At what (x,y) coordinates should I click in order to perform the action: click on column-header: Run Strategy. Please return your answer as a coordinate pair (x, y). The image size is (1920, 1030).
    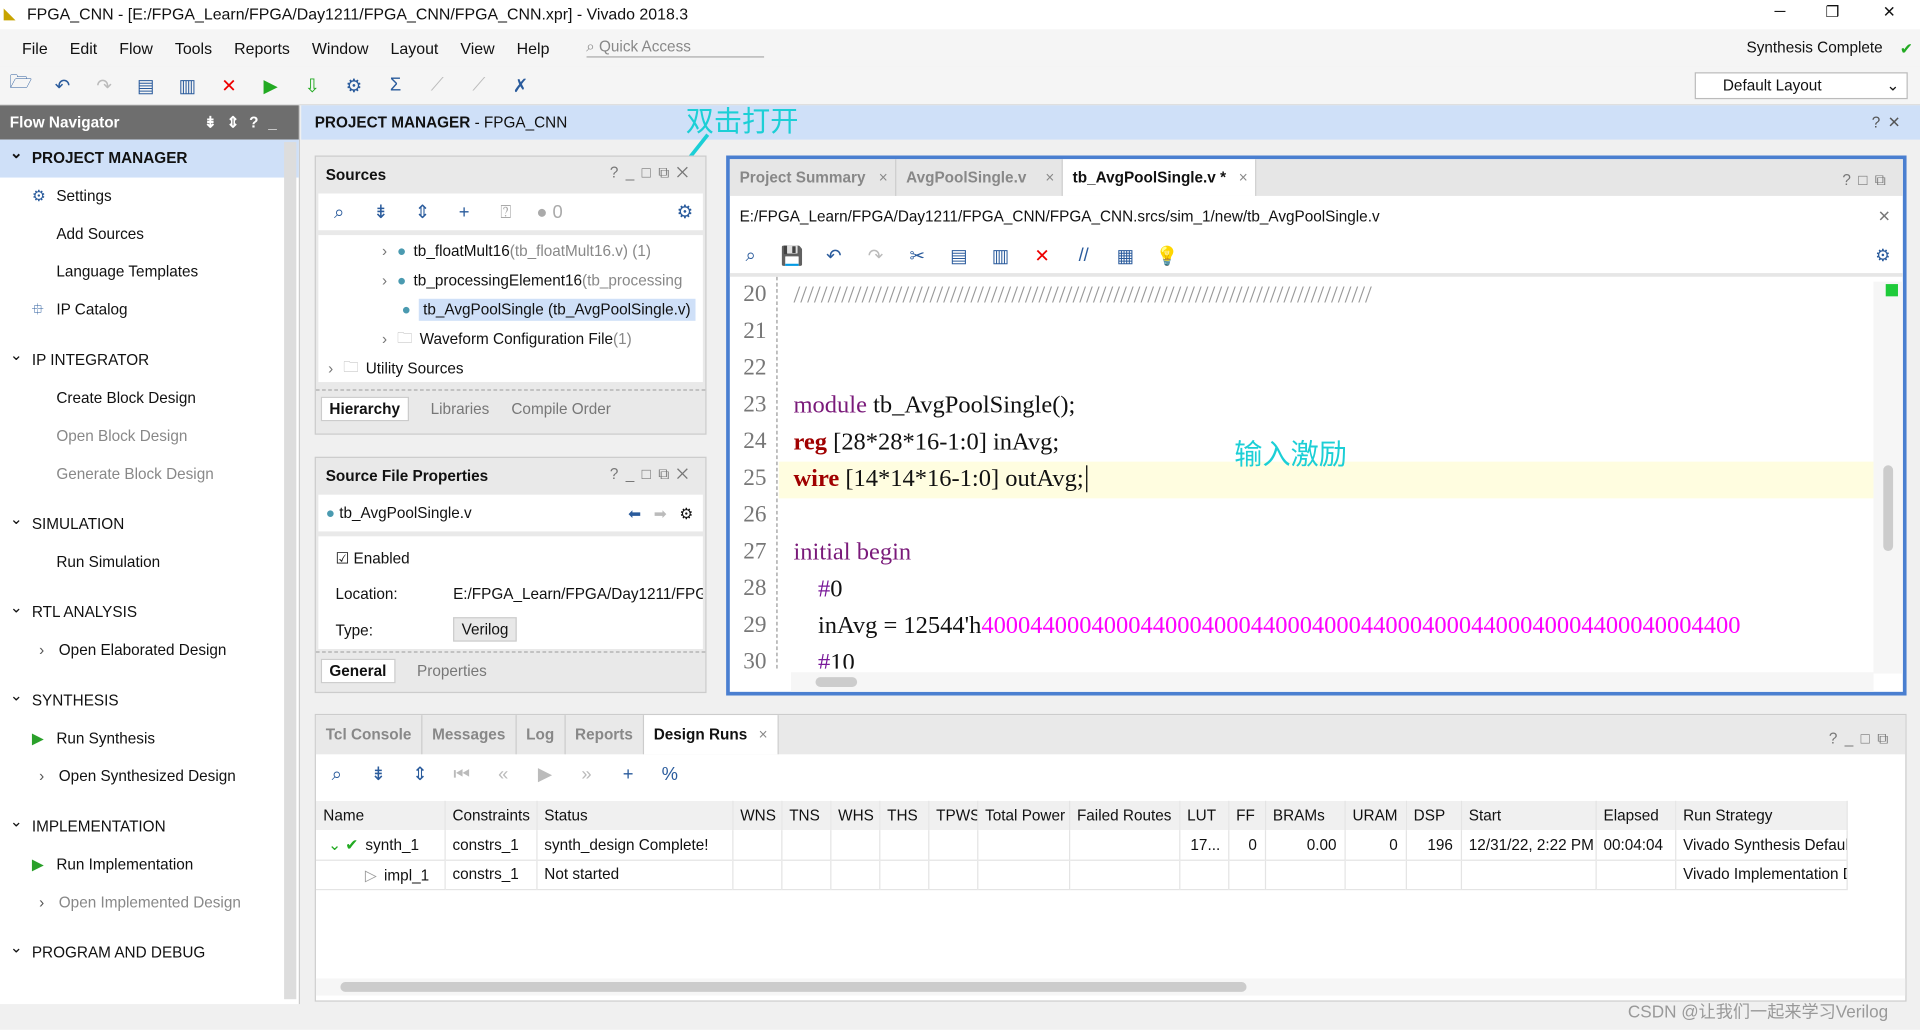
    Looking at the image, I should click on (1761, 815).